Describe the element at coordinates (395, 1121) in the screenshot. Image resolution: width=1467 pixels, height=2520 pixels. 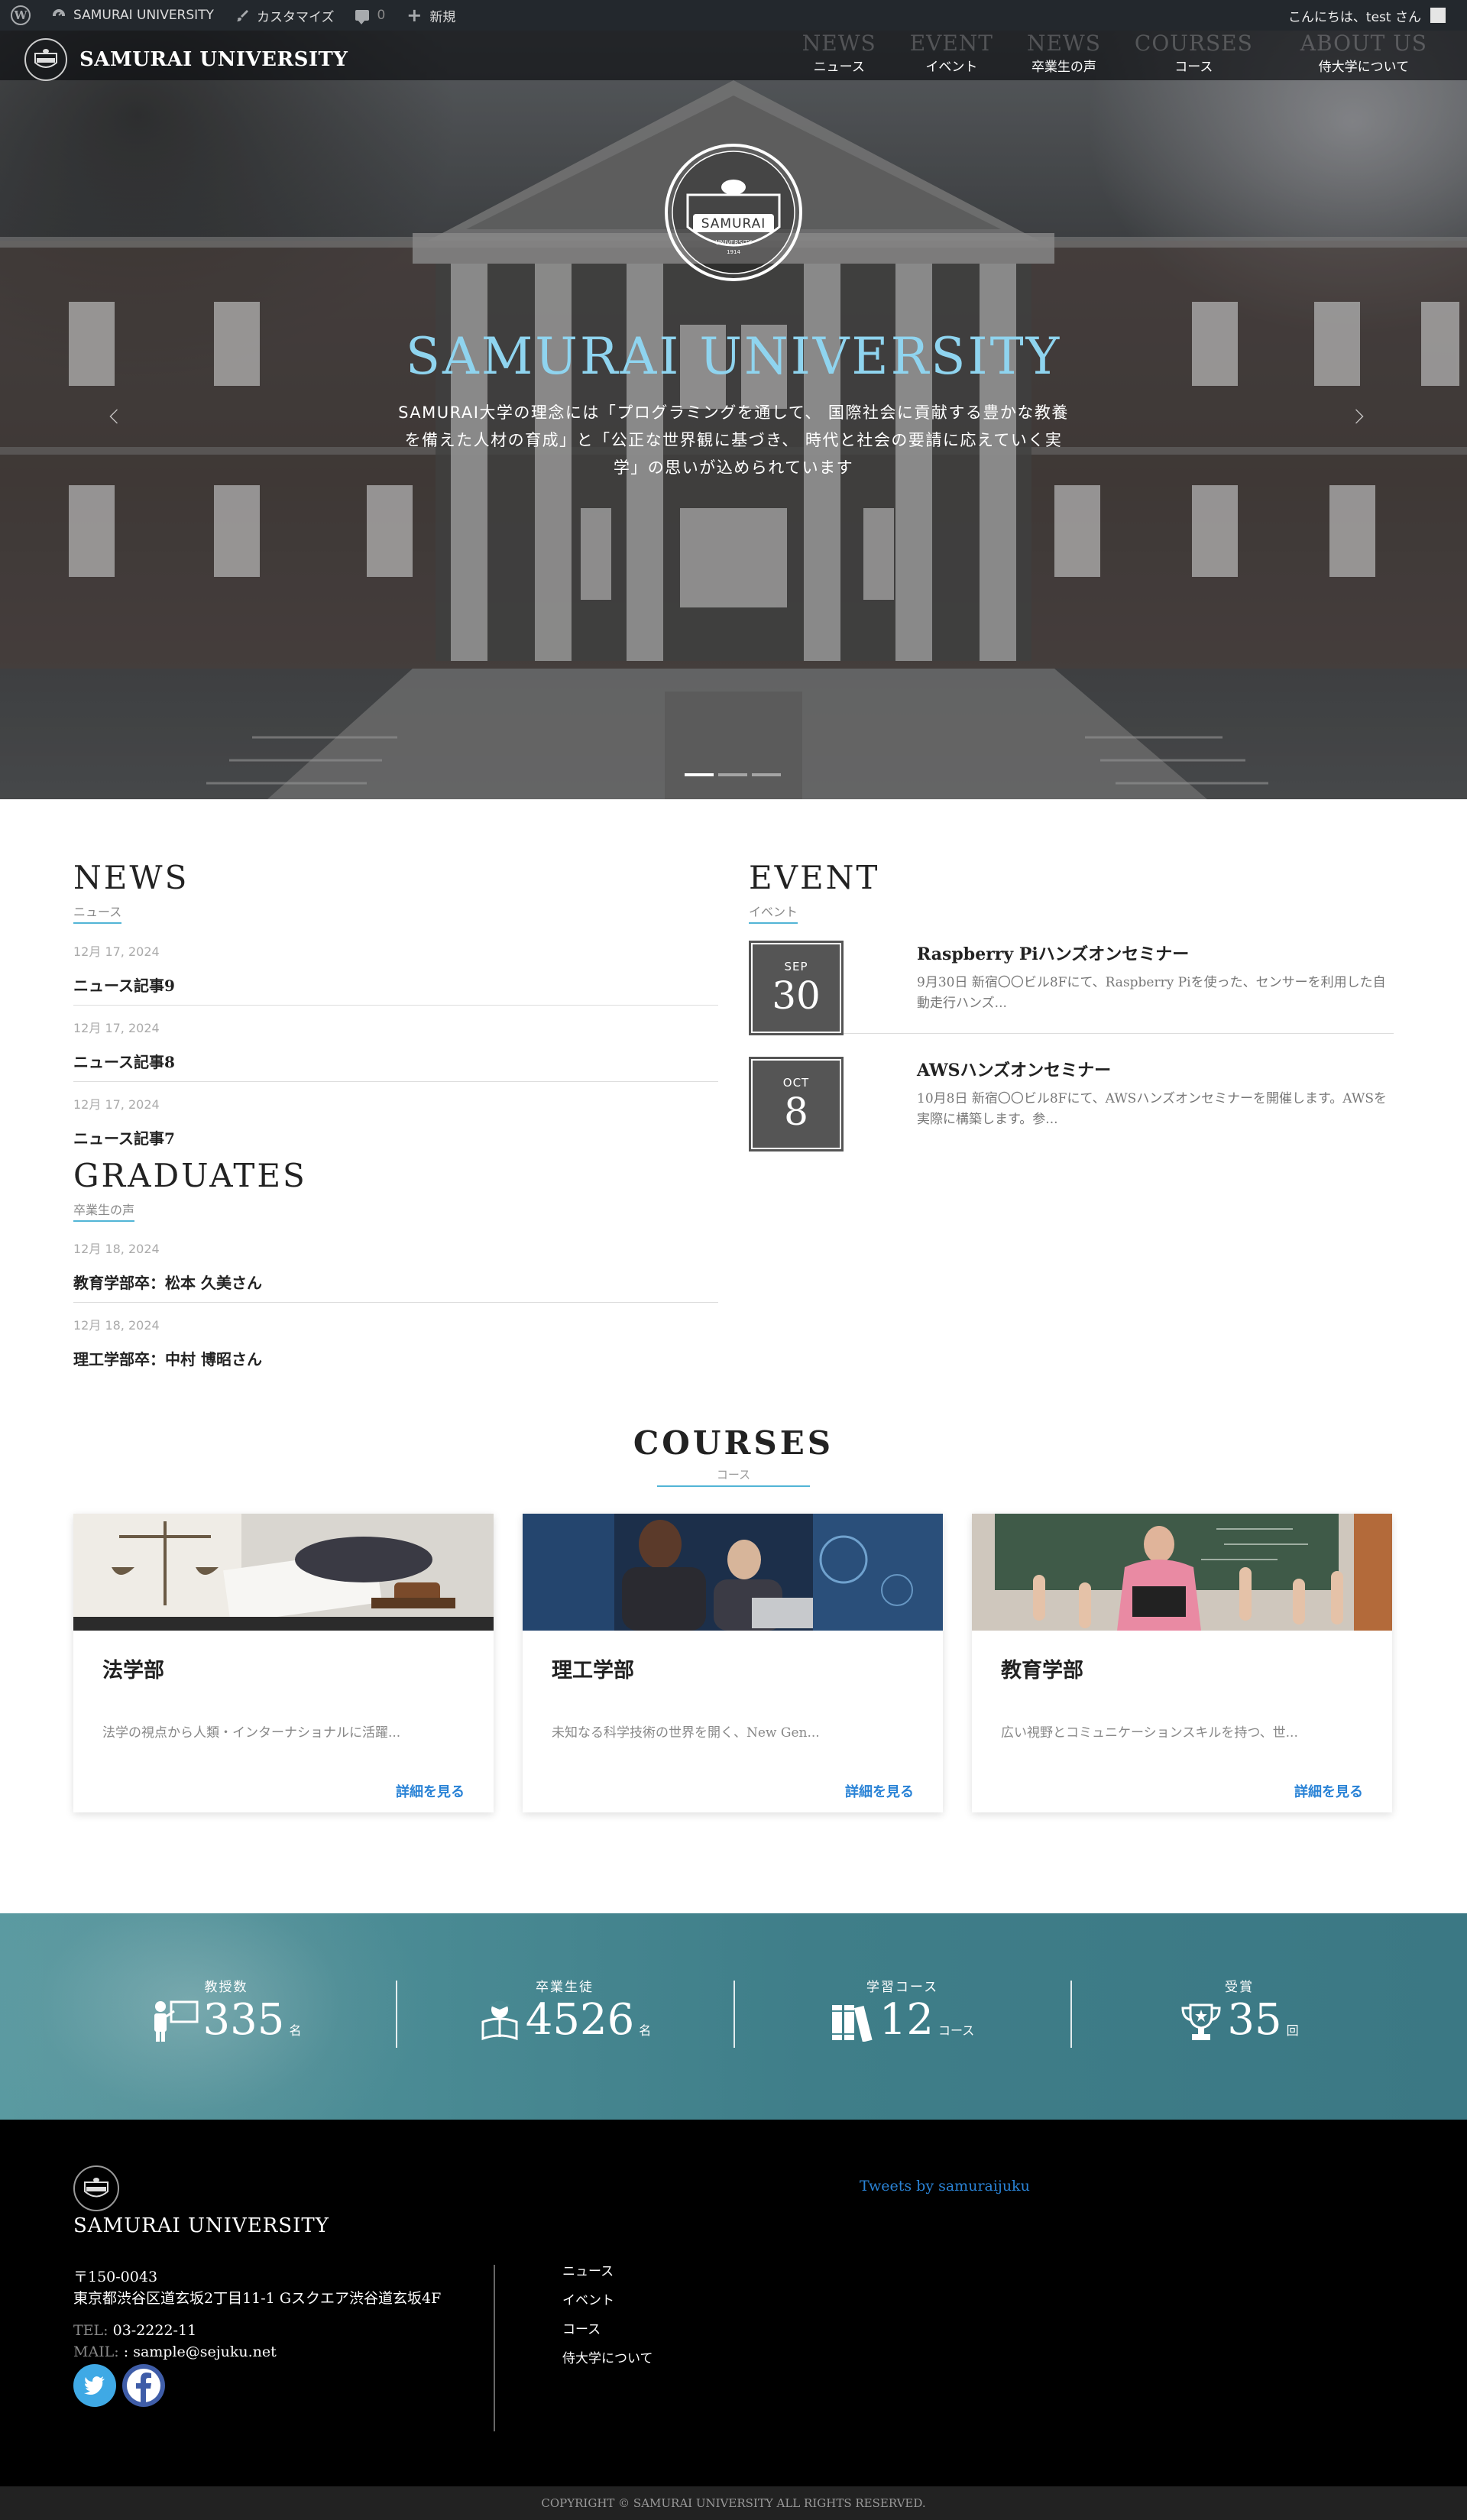
I see `news-item: 12月 17, 2024 ニュース記事7` at that location.